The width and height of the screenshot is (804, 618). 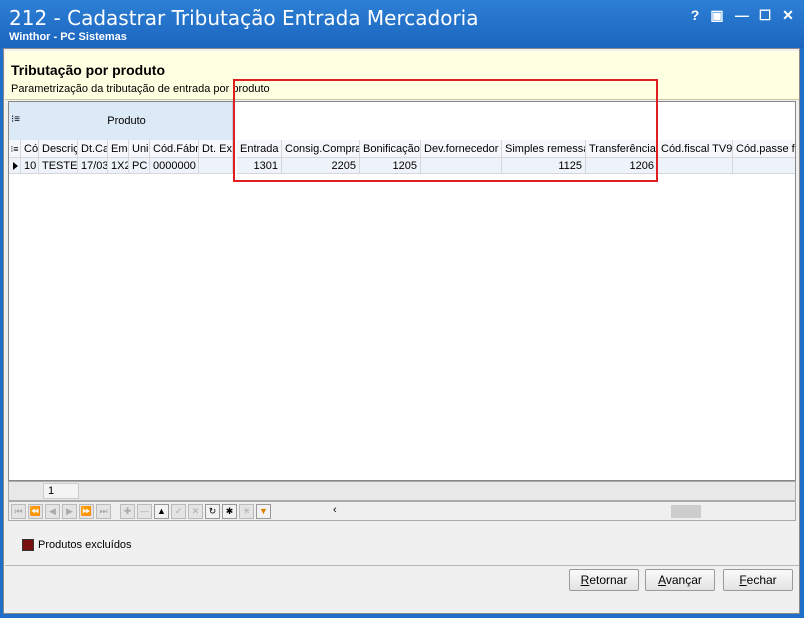 What do you see at coordinates (68, 37) in the screenshot?
I see `window-subtitle: Winthor - PC Sistemas` at bounding box center [68, 37].